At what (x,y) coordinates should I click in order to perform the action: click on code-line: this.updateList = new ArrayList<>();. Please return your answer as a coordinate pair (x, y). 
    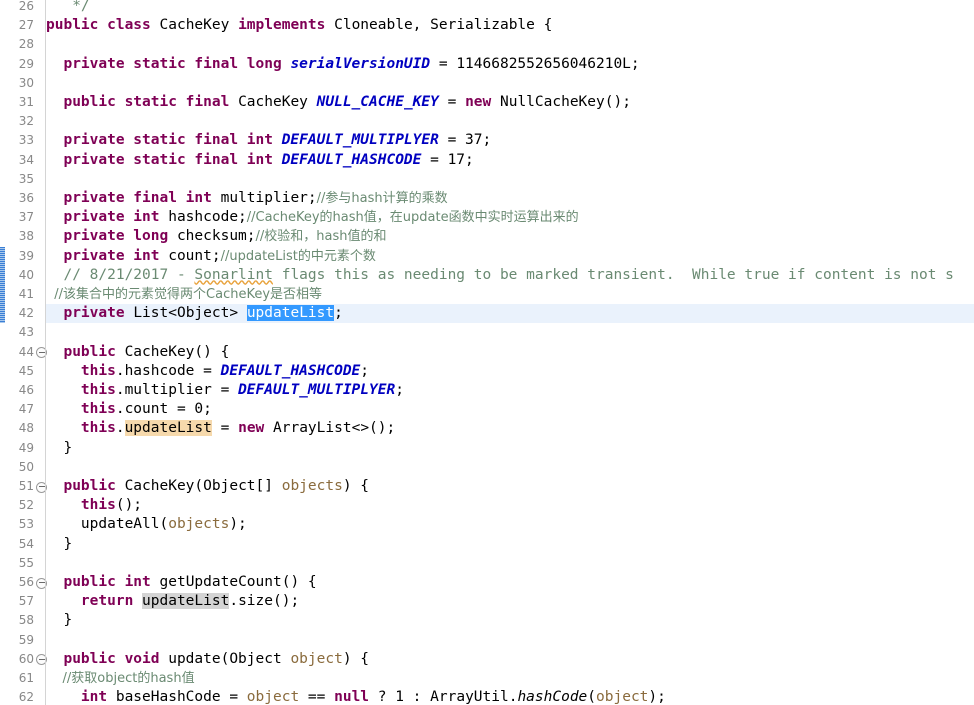
    Looking at the image, I should click on (220, 428).